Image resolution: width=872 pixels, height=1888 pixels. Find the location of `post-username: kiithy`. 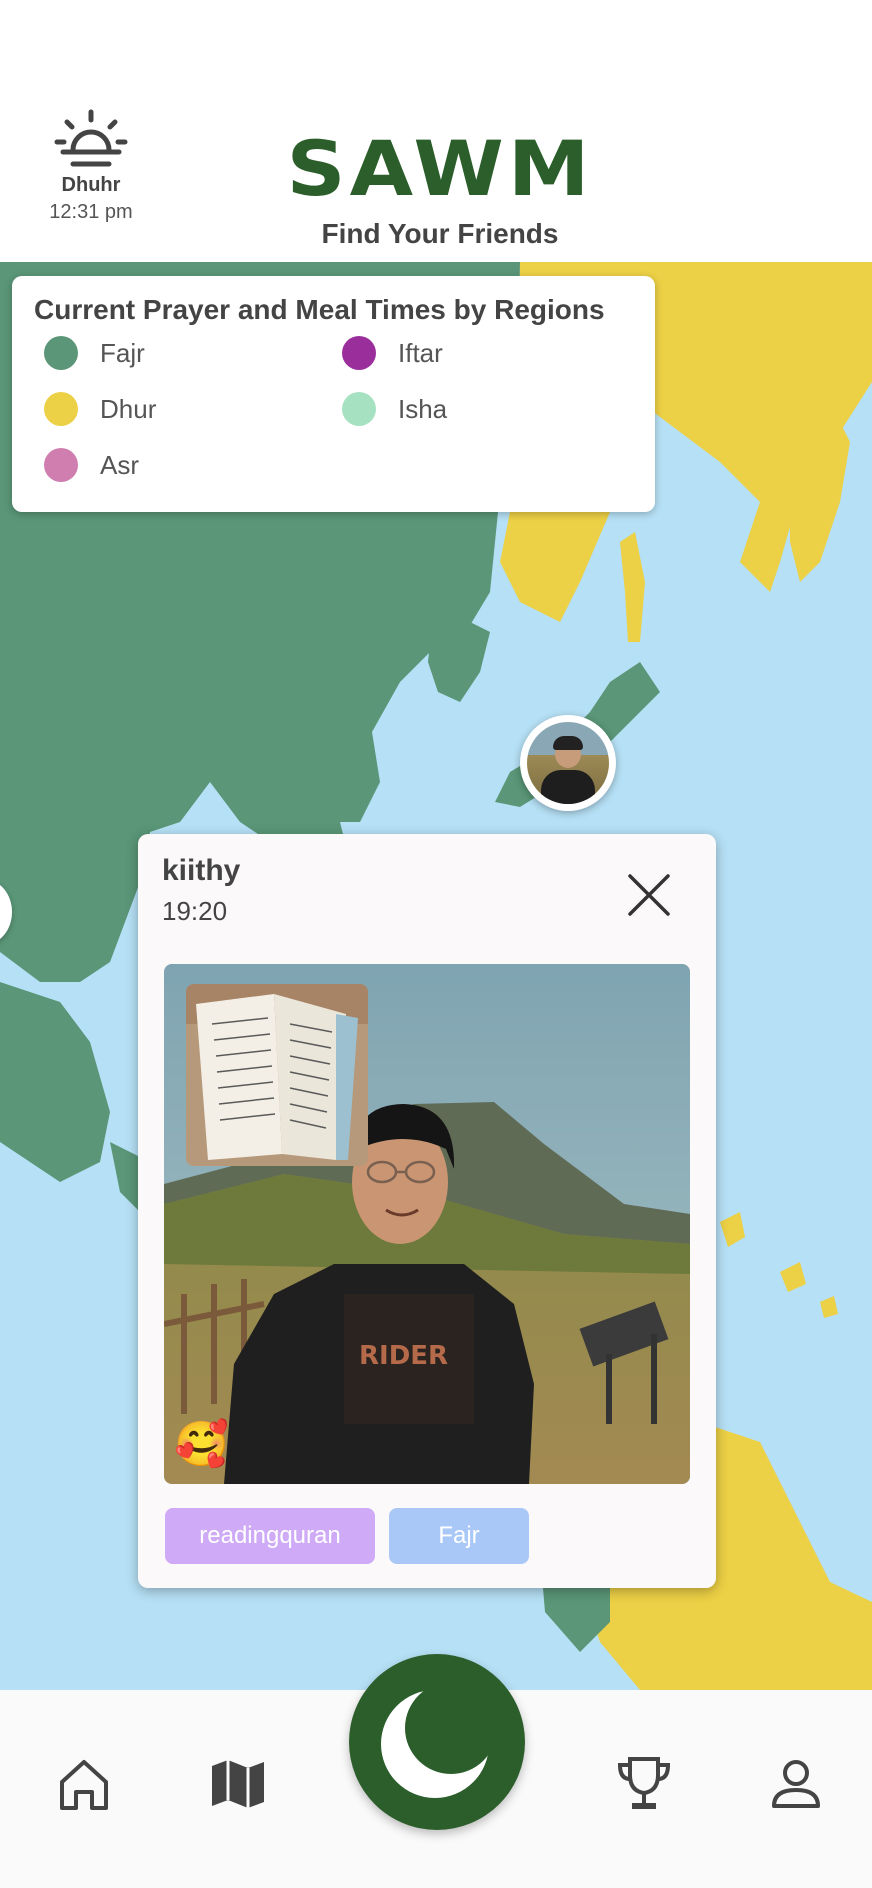

post-username: kiithy is located at coordinates (201, 871).